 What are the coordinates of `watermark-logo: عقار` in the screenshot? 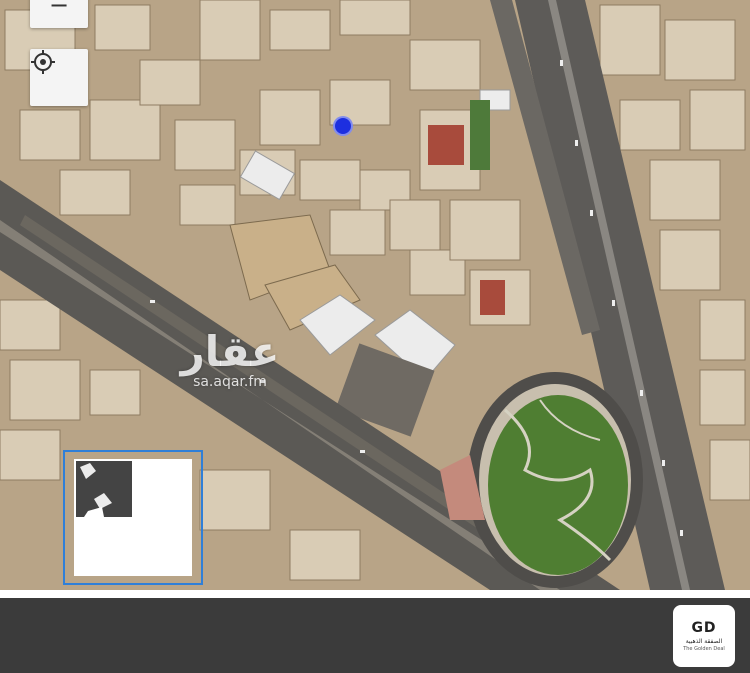 It's located at (230, 351).